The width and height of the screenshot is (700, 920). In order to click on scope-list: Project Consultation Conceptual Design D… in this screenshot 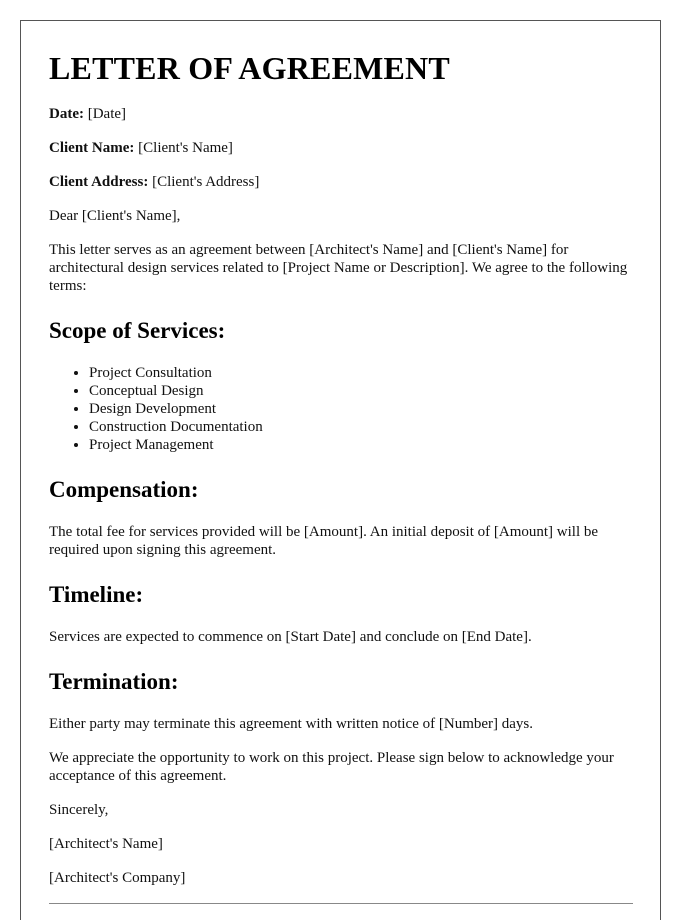, I will do `click(340, 409)`.